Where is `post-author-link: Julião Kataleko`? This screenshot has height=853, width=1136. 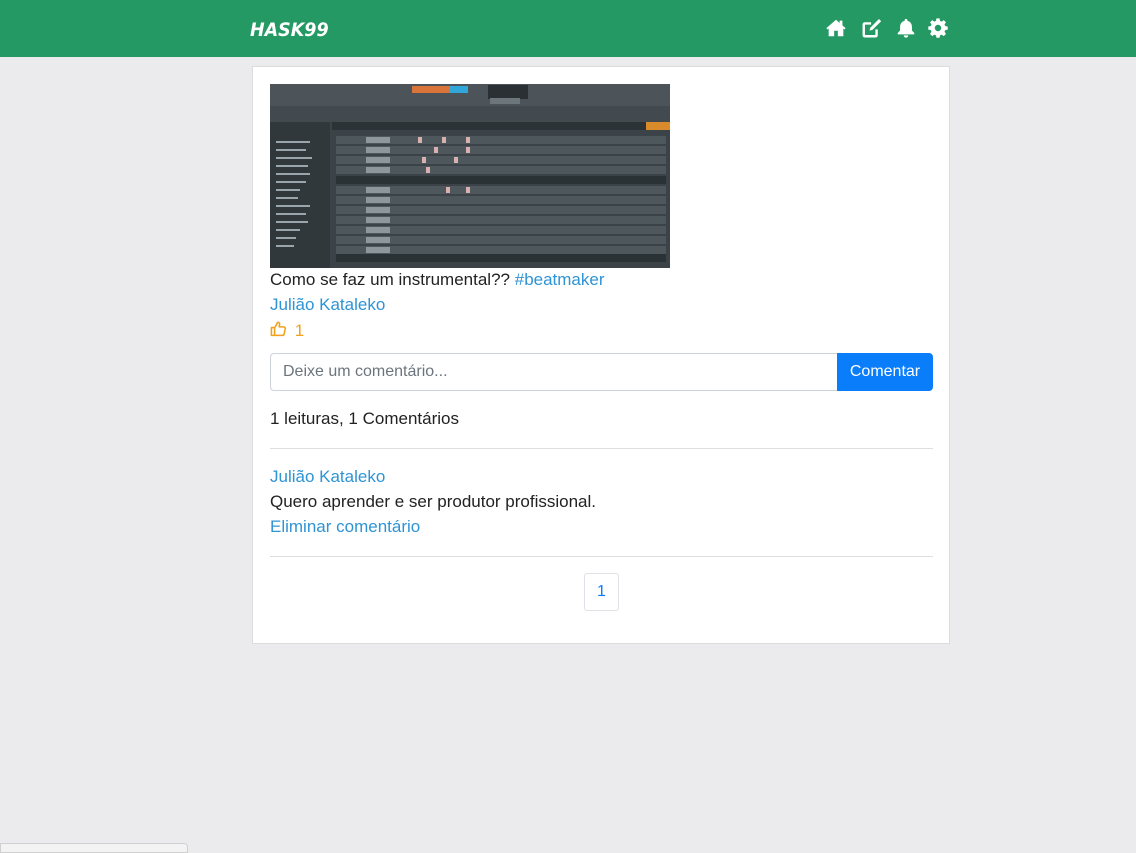
post-author-link: Julião Kataleko is located at coordinates (327, 305).